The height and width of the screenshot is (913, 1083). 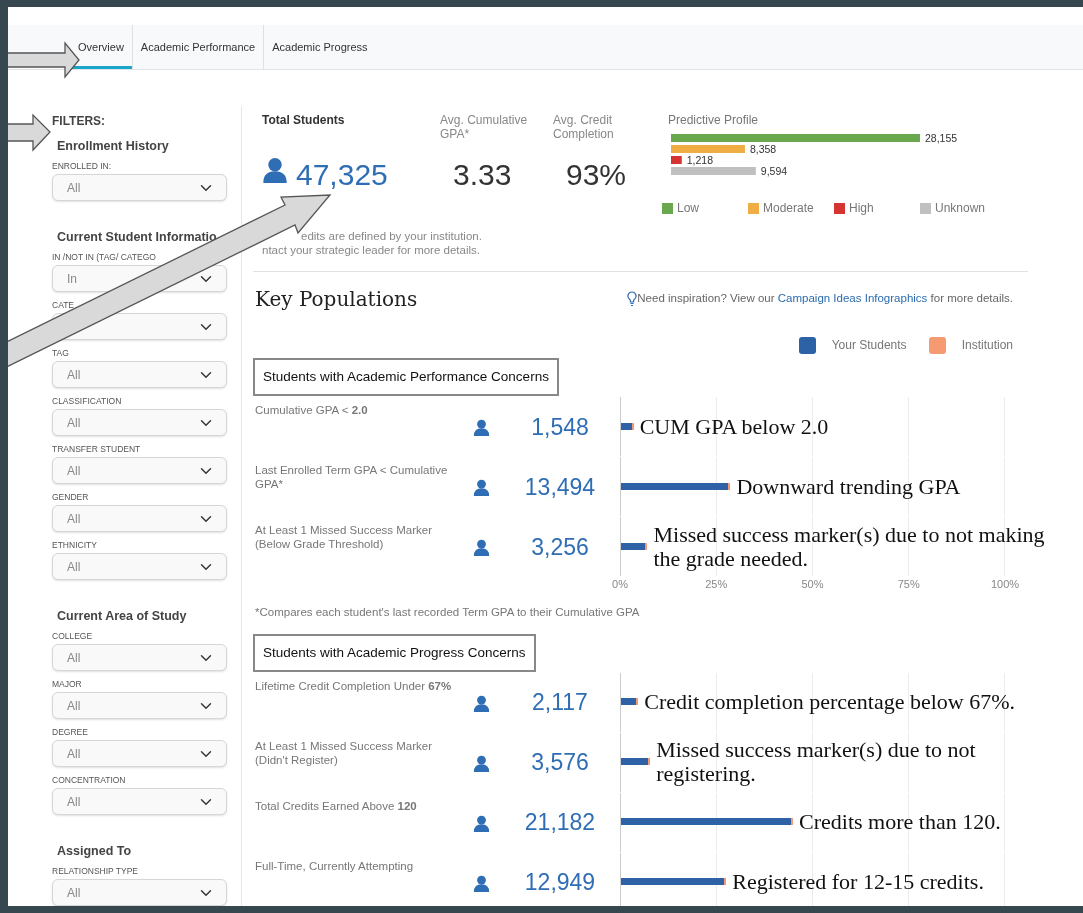 What do you see at coordinates (849, 546) in the screenshot?
I see `annotation-text: Missed success marker(s) due to not making the grade needed.` at bounding box center [849, 546].